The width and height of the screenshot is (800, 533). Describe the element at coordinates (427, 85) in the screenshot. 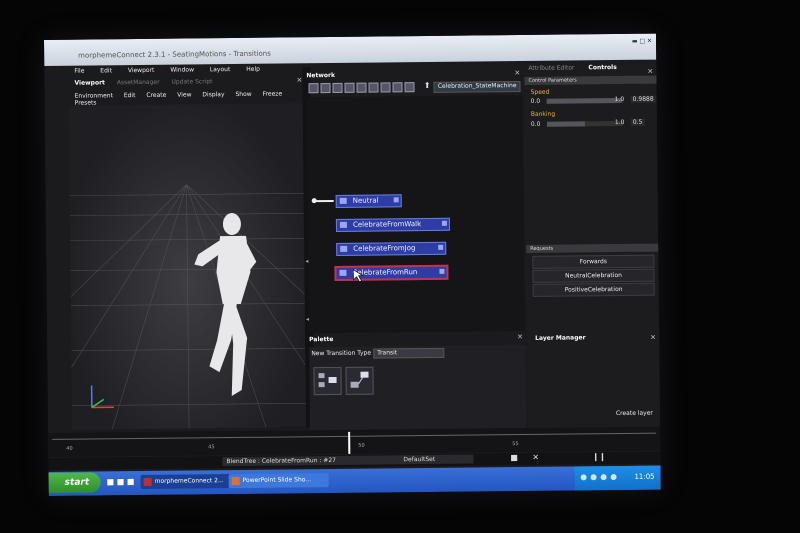

I see `up-arrow-icon: ⬆` at that location.